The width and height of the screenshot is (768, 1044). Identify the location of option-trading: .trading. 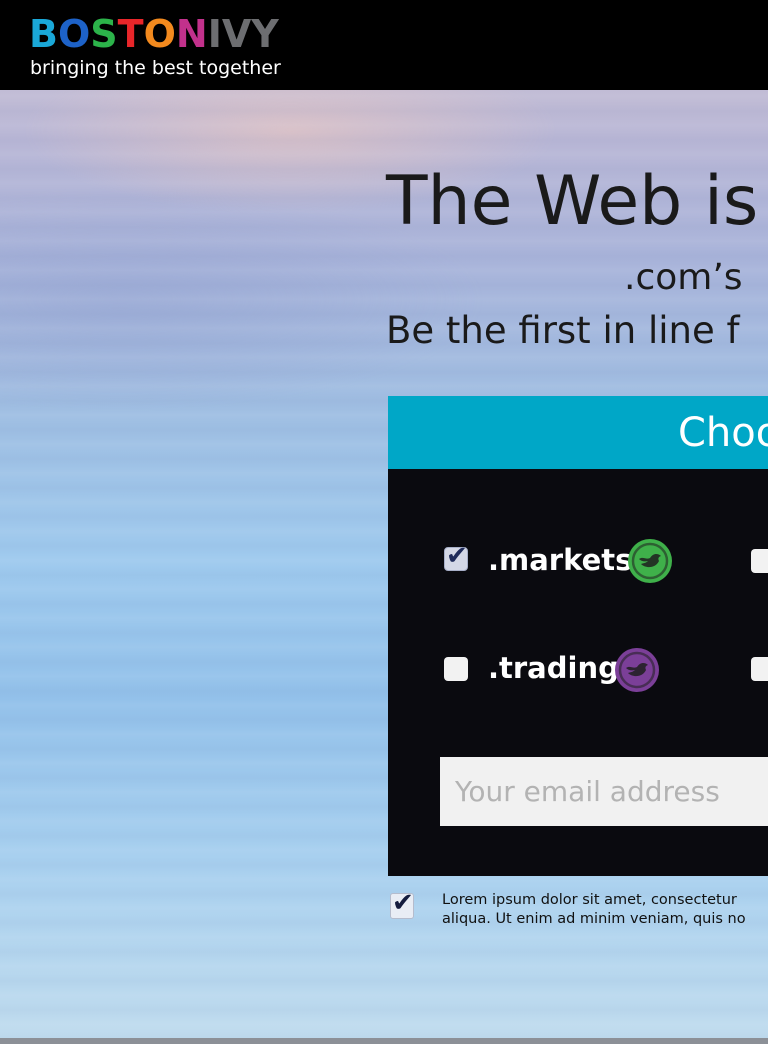
(564, 669).